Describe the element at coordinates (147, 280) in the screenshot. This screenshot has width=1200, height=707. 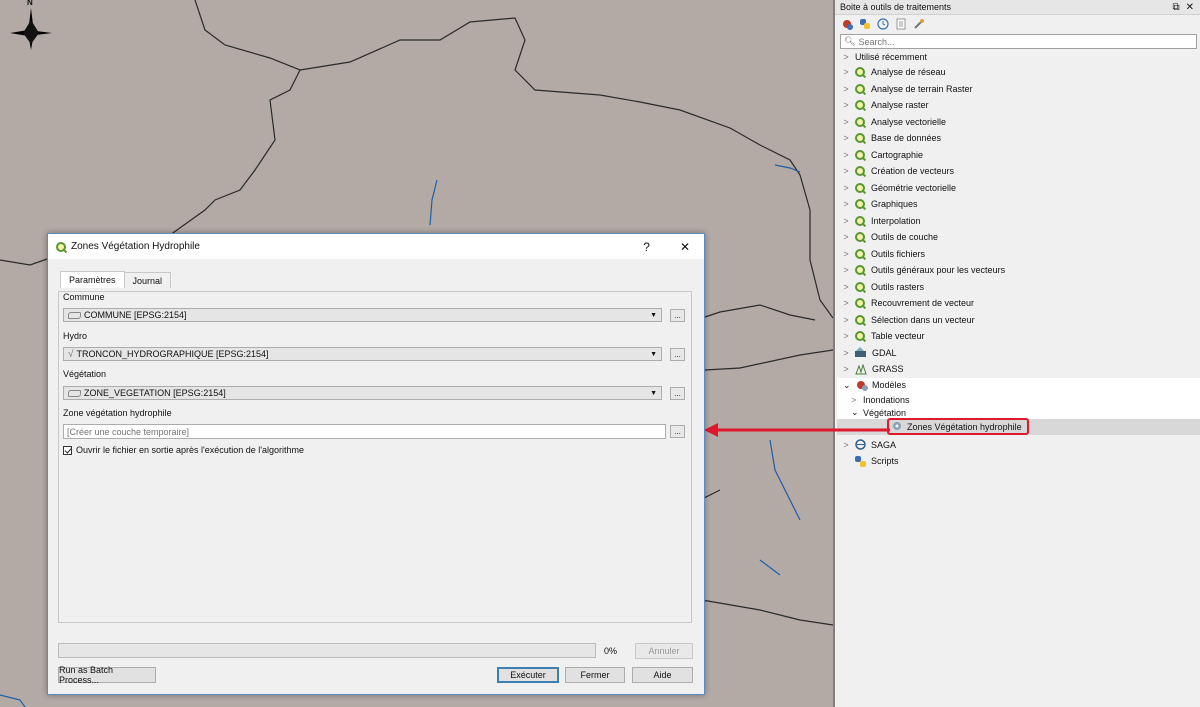
I see `tab-journal: Journal` at that location.